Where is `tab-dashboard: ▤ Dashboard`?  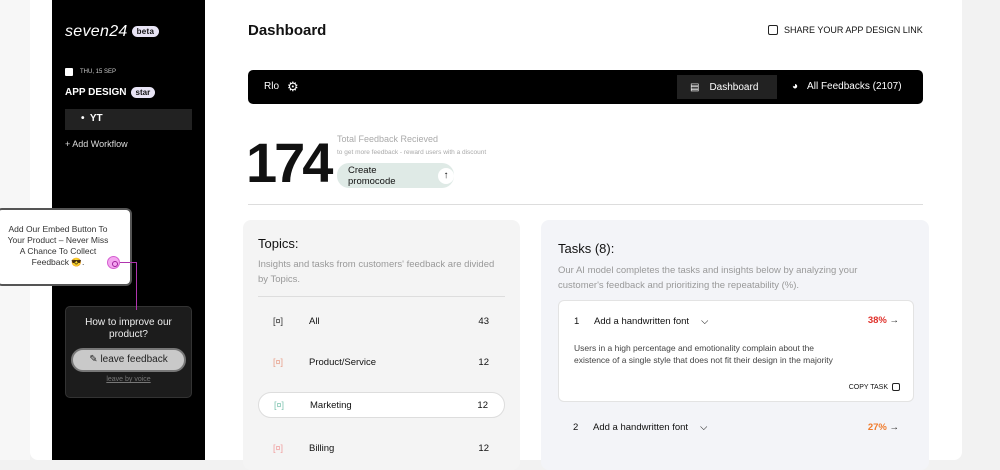
tab-dashboard: ▤ Dashboard is located at coordinates (727, 87).